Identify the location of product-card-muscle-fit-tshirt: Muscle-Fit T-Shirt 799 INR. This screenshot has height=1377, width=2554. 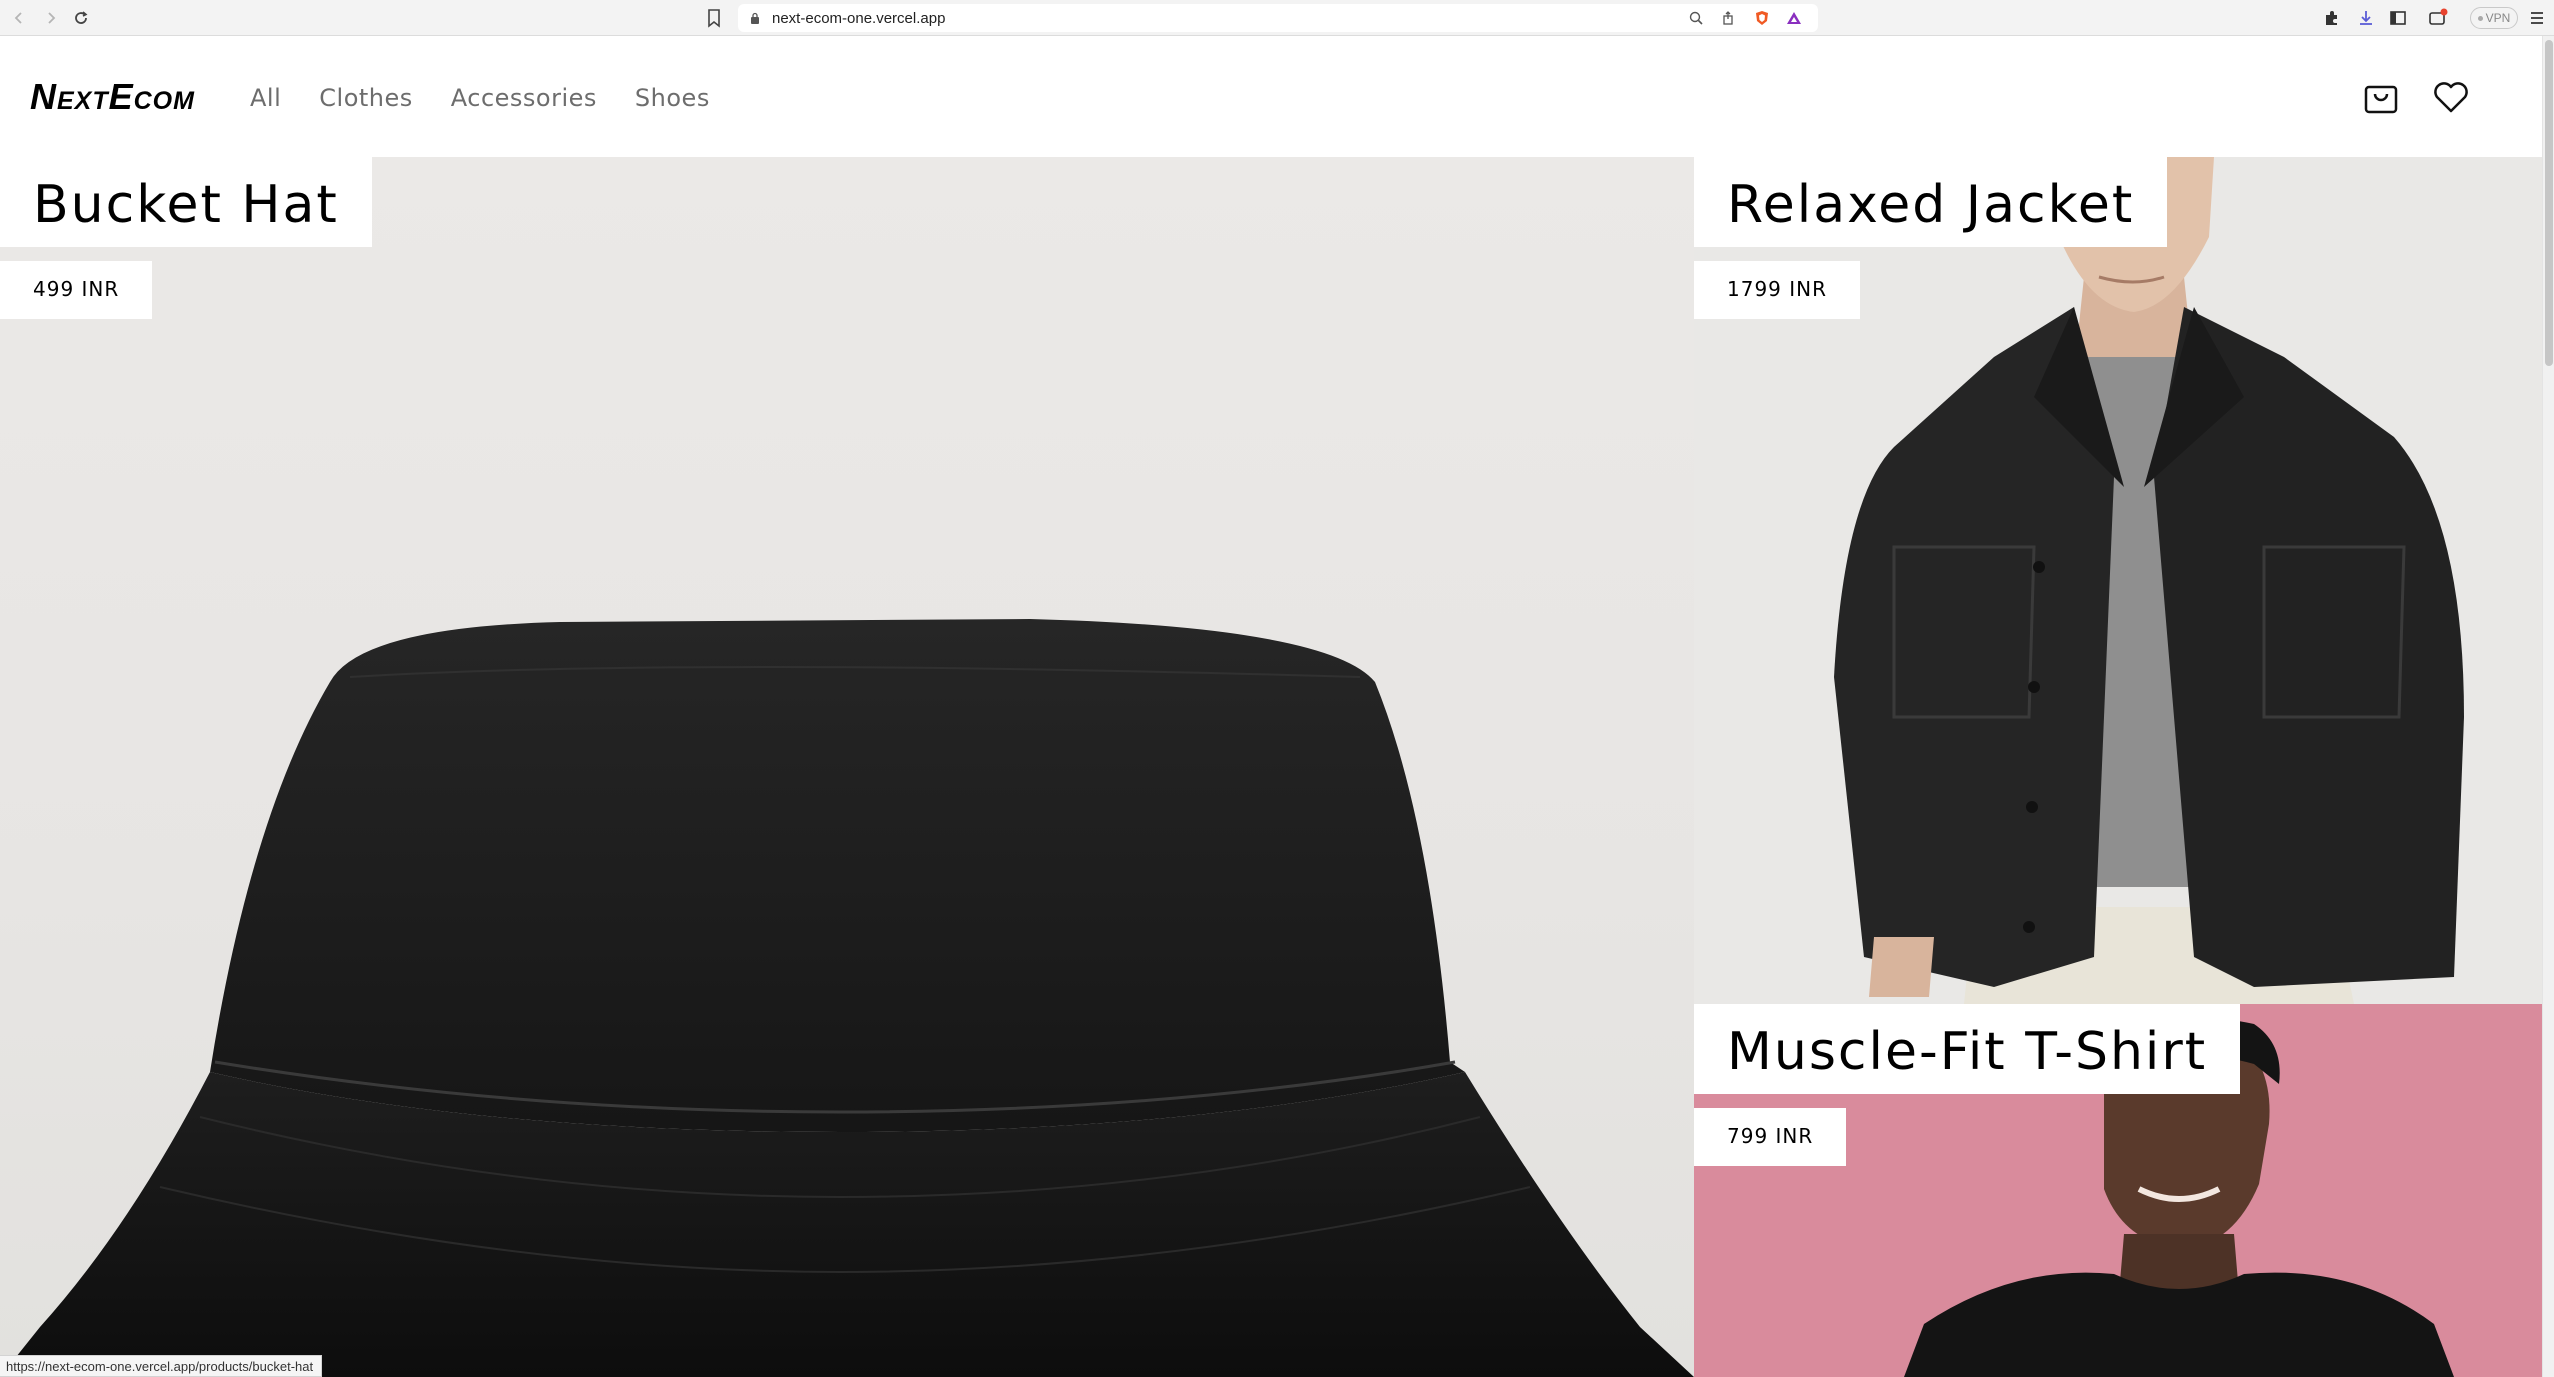
(2118, 1190).